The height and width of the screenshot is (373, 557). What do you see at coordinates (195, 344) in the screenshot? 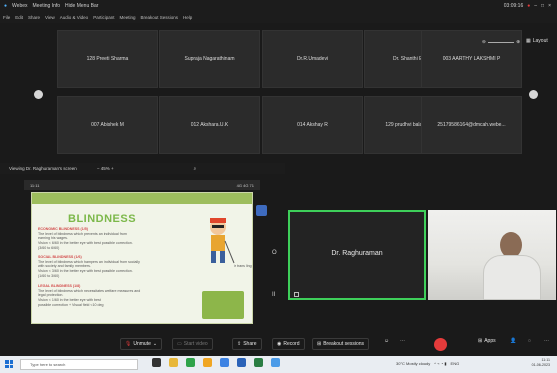
I see `start-video-label: Start video` at bounding box center [195, 344].